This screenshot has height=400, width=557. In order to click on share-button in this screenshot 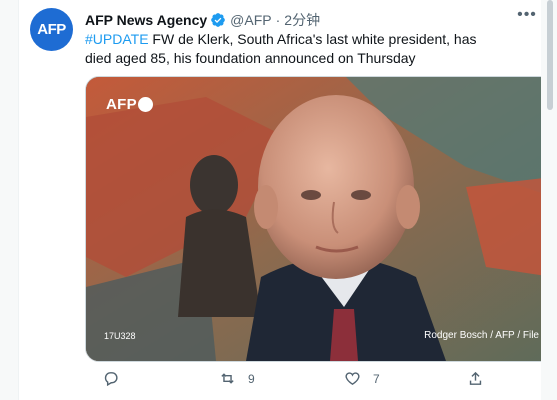, I will do `click(475, 378)`.